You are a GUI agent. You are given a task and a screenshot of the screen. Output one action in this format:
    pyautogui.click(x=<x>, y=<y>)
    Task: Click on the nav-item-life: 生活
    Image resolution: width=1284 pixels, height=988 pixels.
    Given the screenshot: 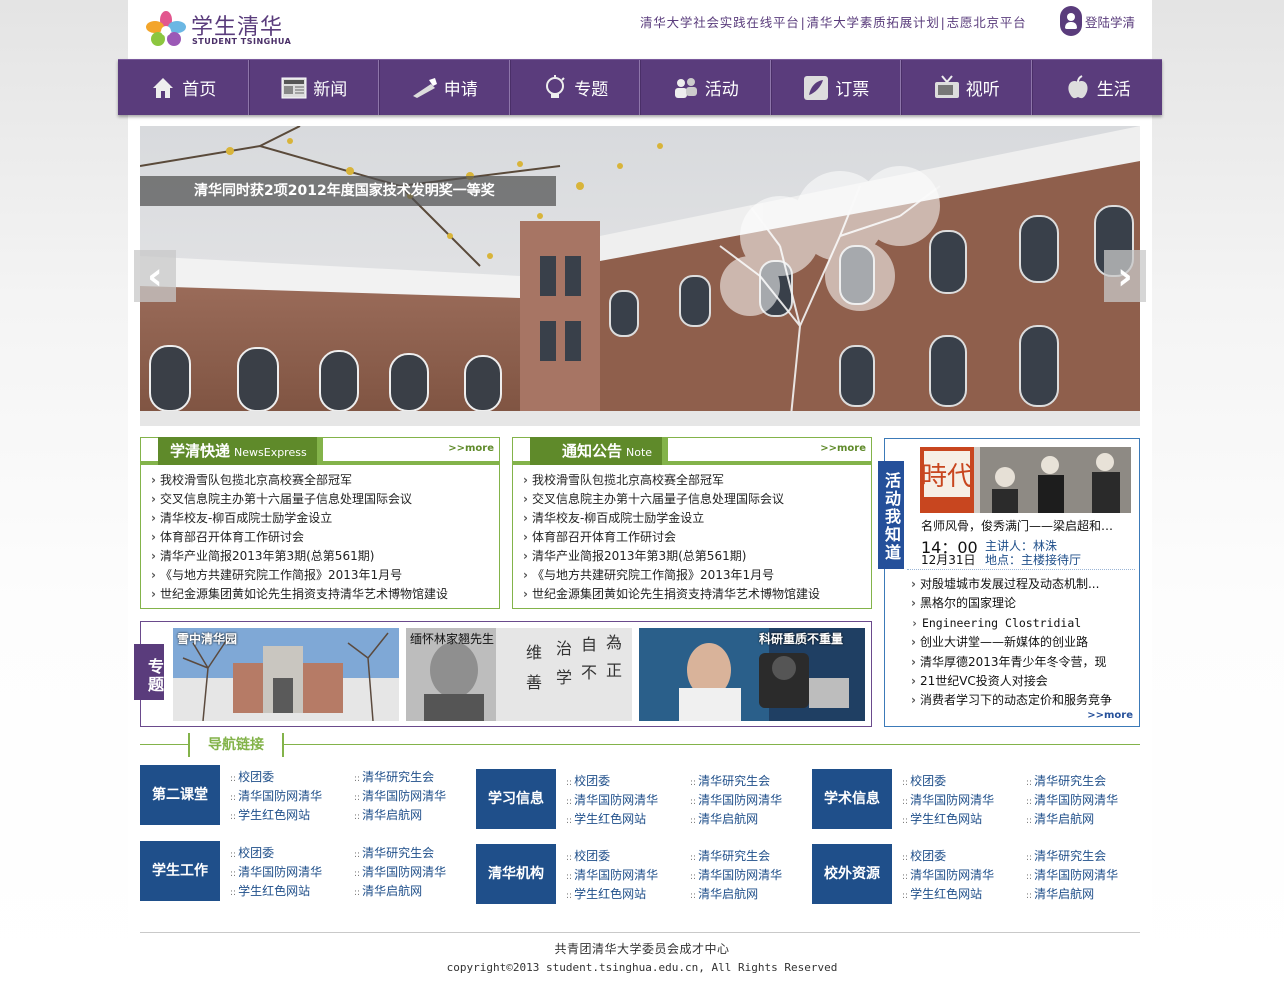 What is the action you would take?
    pyautogui.click(x=1097, y=87)
    